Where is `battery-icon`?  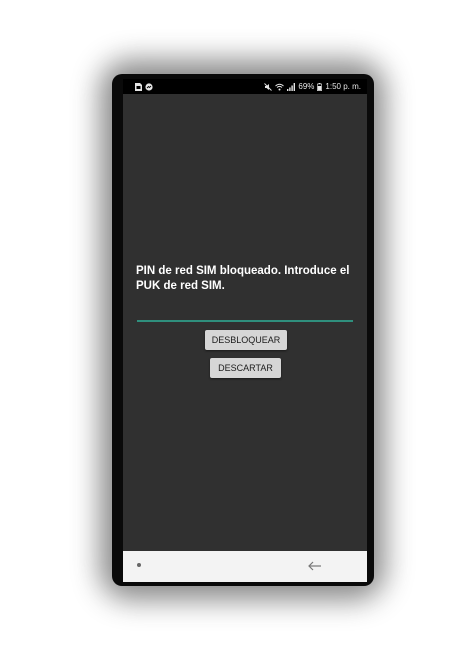 battery-icon is located at coordinates (320, 86).